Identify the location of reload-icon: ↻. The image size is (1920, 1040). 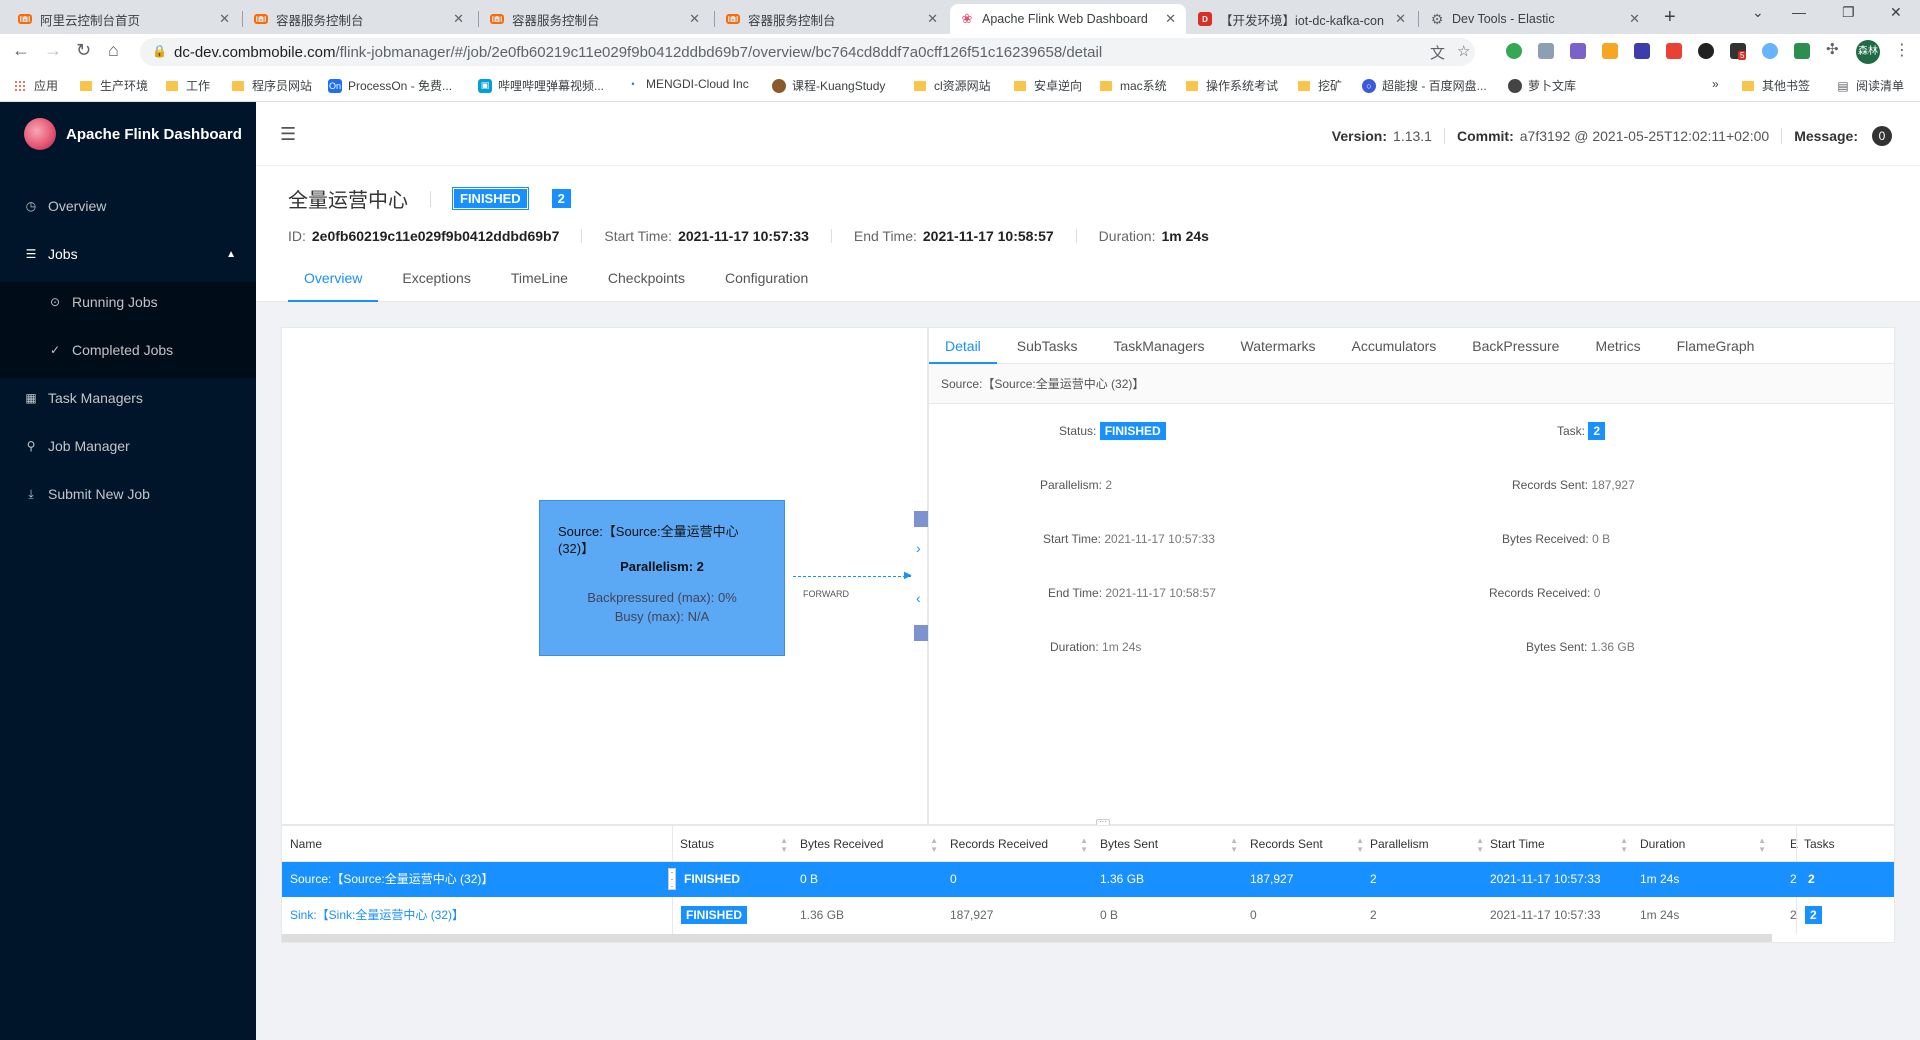
(83, 50).